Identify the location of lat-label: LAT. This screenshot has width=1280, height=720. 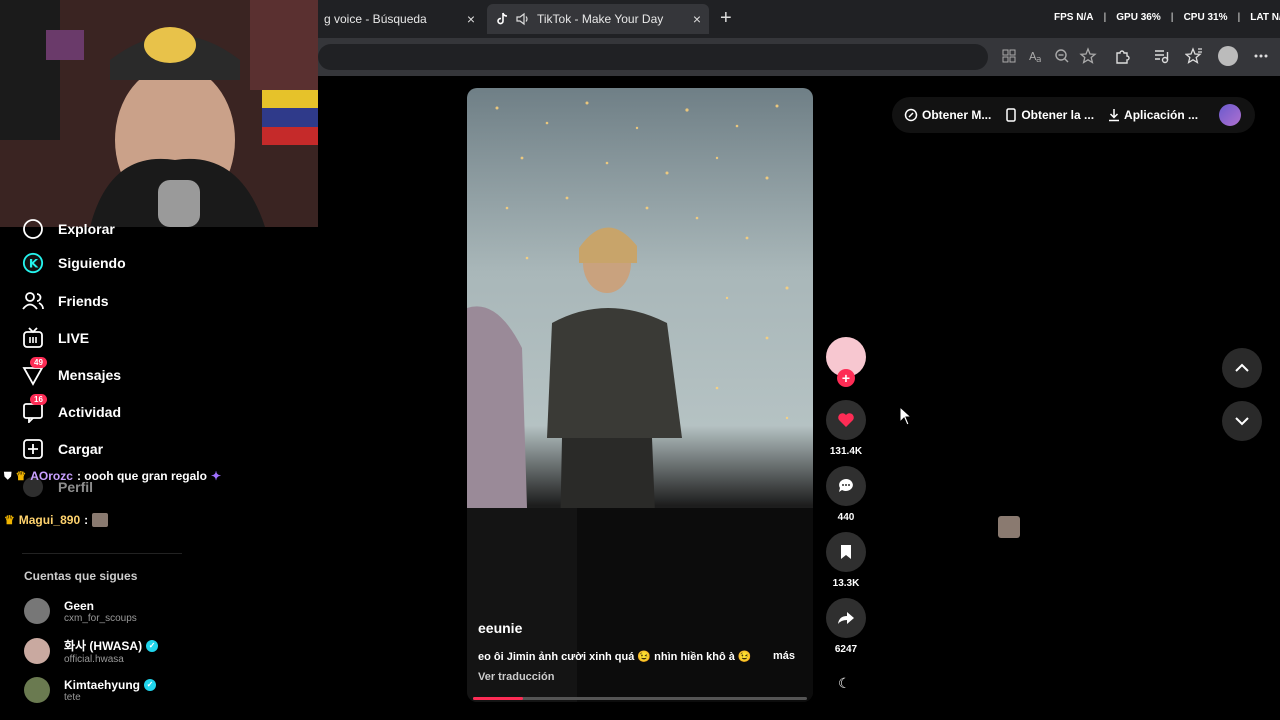
(1259, 17).